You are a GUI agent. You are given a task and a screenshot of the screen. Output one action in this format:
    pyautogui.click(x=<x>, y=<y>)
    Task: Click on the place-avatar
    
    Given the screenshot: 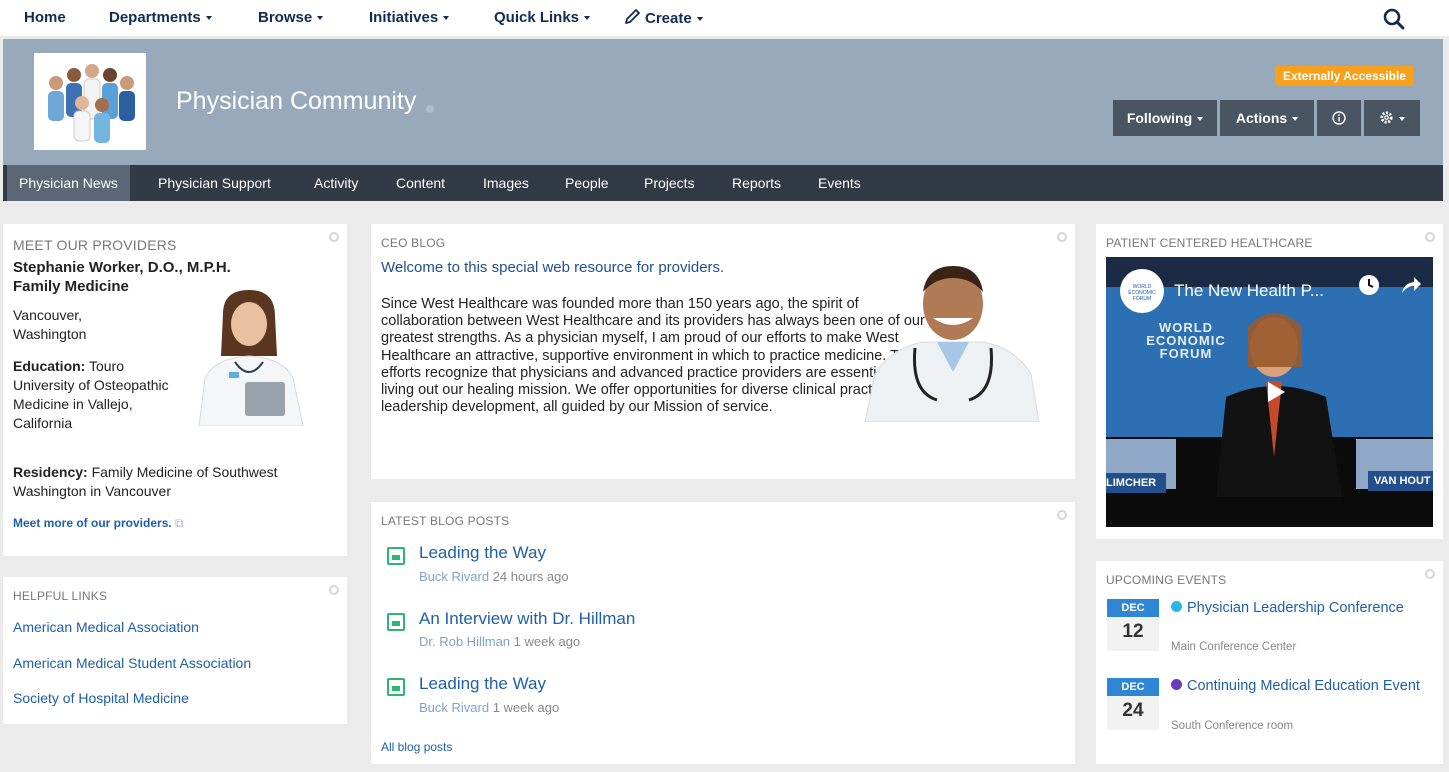 What is the action you would take?
    pyautogui.click(x=90, y=101)
    